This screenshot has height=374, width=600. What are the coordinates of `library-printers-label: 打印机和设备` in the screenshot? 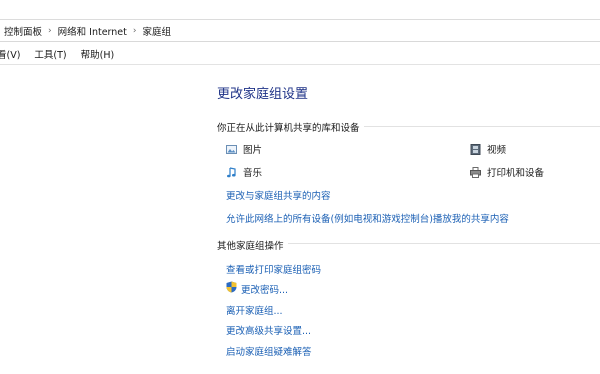 It's located at (516, 173).